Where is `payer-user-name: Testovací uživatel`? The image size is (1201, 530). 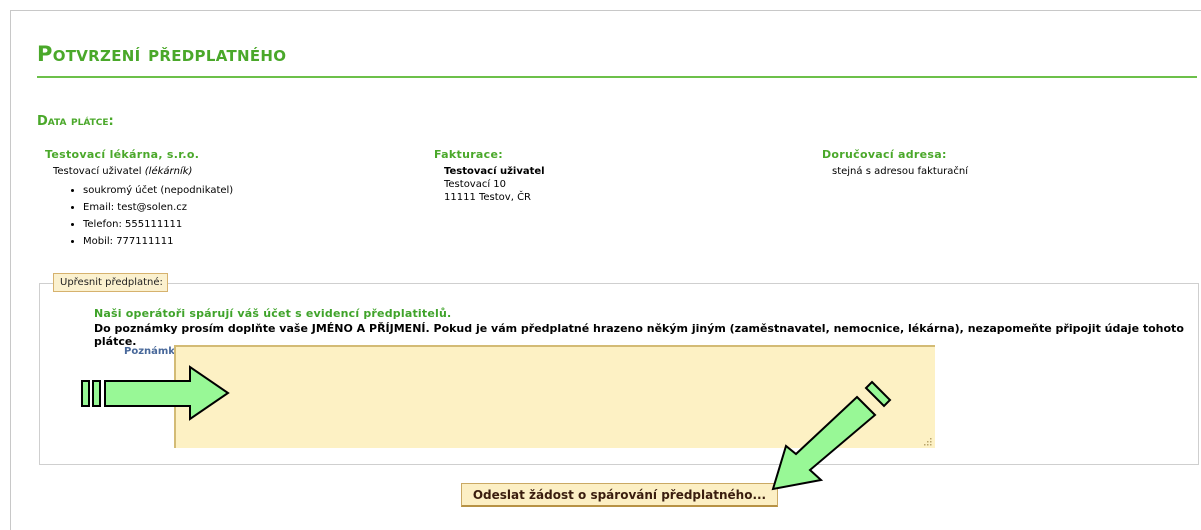 payer-user-name: Testovací uživatel is located at coordinates (97, 171).